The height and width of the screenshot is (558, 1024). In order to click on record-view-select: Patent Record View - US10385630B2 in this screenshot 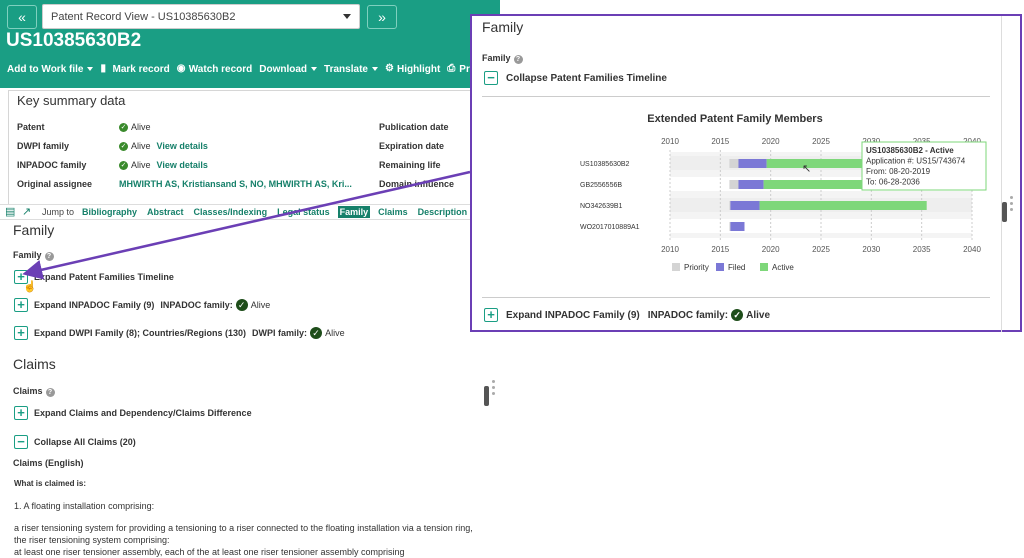, I will do `click(201, 16)`.